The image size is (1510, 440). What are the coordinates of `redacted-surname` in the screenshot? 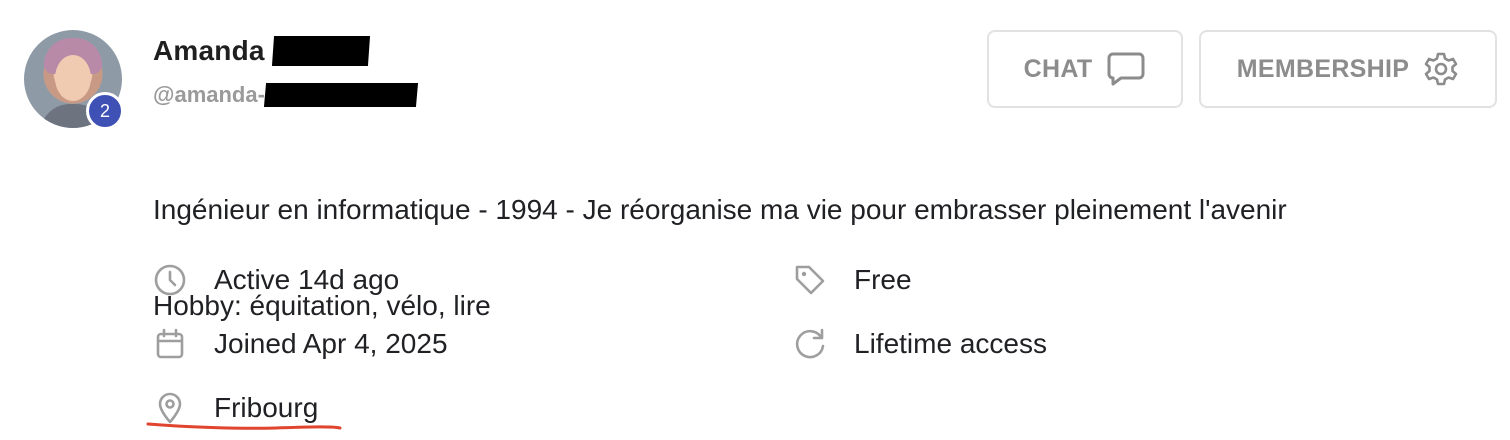 It's located at (320, 51).